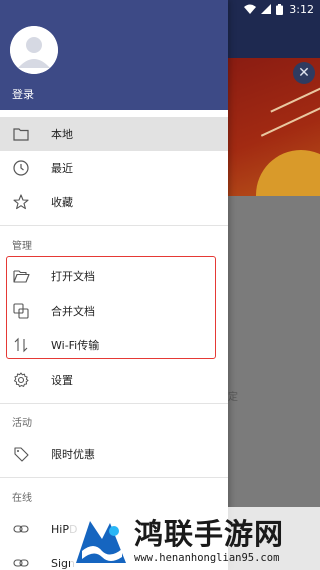 The height and width of the screenshot is (570, 320). What do you see at coordinates (23, 94) in the screenshot?
I see `login-link: 登录` at bounding box center [23, 94].